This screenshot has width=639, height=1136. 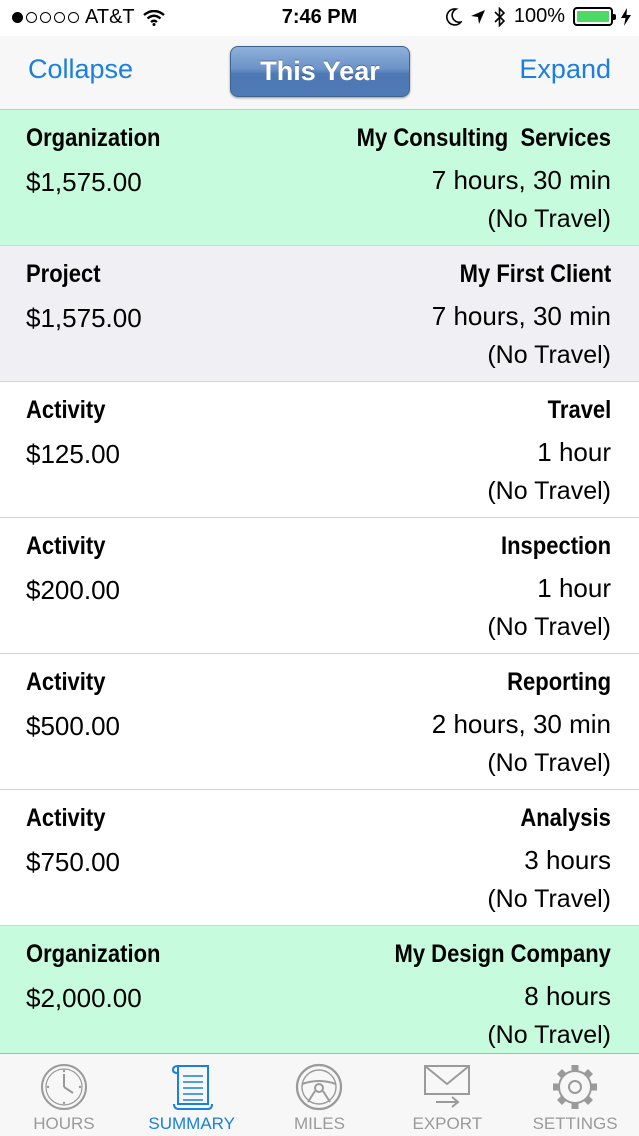 I want to click on tab-label: EXPORT, so click(x=447, y=1123).